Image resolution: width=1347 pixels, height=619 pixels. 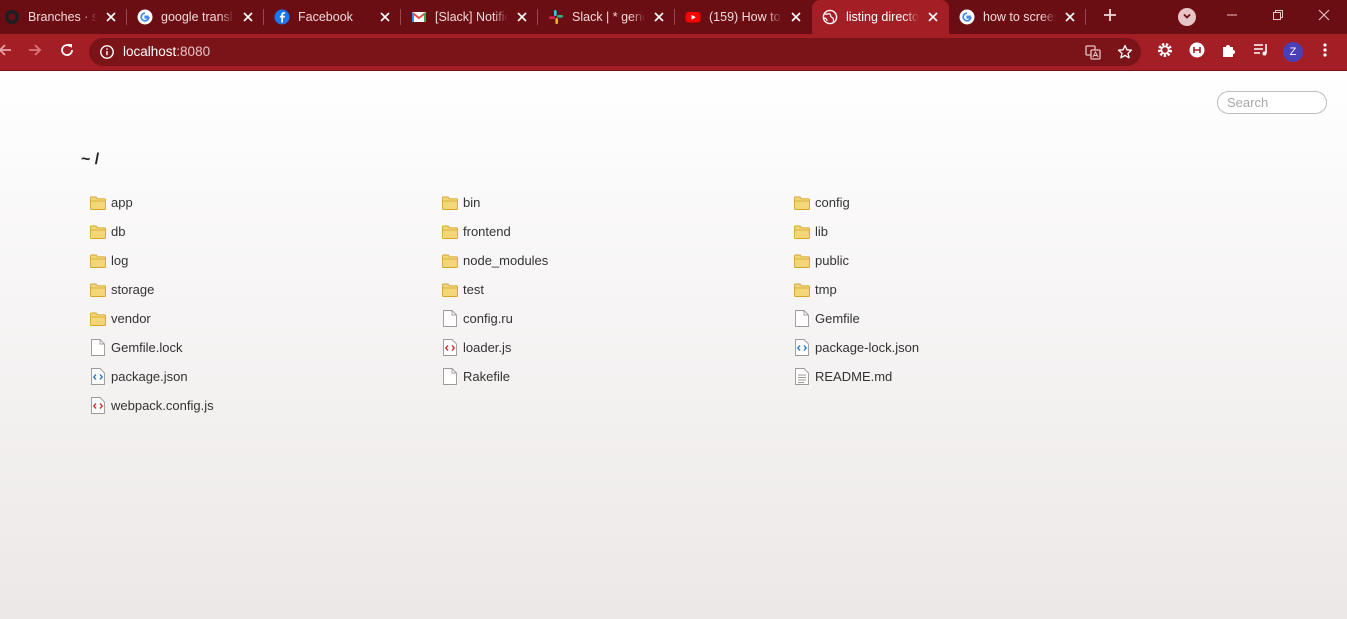 What do you see at coordinates (282, 17) in the screenshot?
I see `facebook-icon` at bounding box center [282, 17].